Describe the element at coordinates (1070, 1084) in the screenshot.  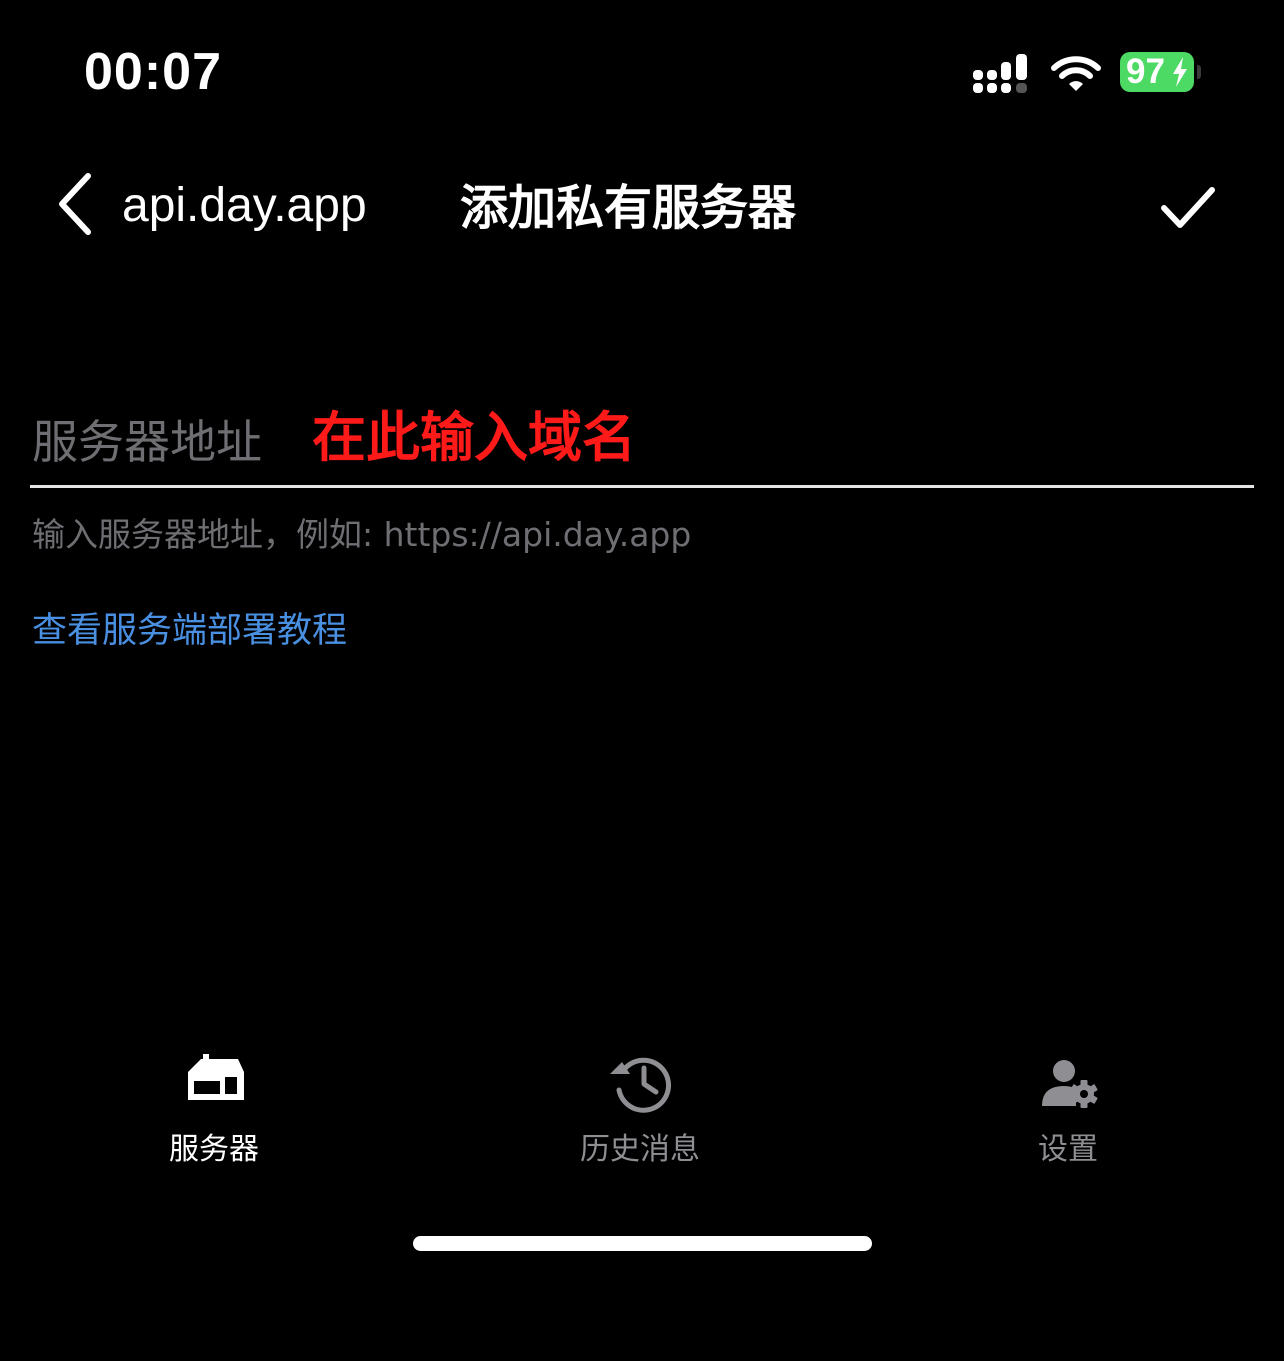
I see `user-settings-icon` at that location.